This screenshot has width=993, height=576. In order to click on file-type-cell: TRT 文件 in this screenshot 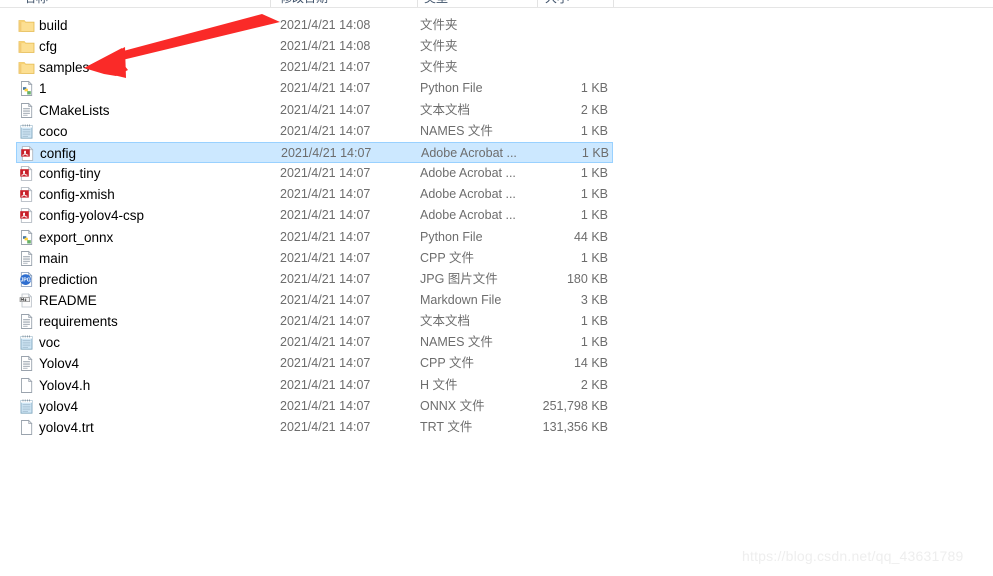, I will do `click(446, 426)`.